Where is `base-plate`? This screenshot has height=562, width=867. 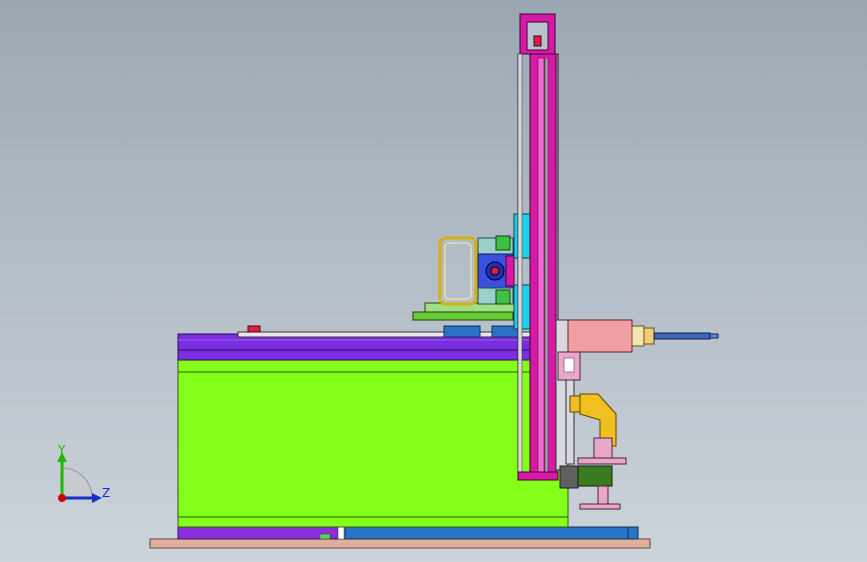 base-plate is located at coordinates (400, 543).